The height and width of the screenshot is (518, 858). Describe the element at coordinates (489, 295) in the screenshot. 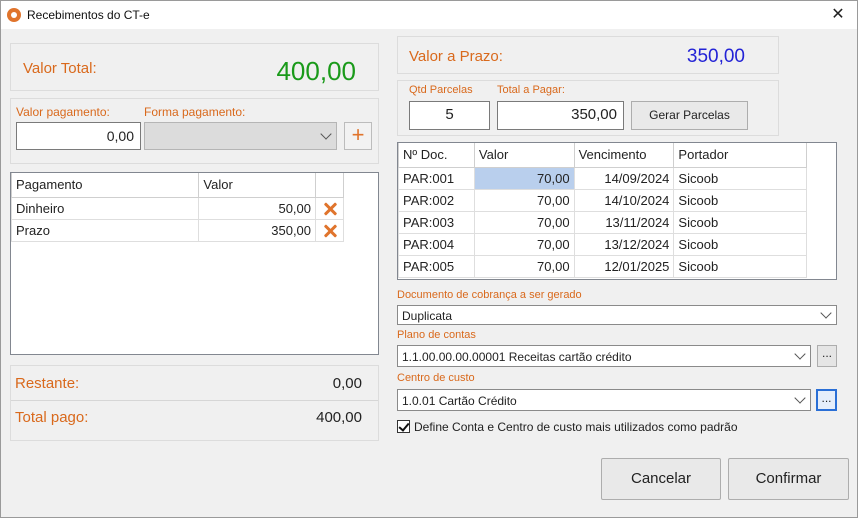

I see `documento-cobranca-label: Documento de cobrança a ser gerado` at that location.